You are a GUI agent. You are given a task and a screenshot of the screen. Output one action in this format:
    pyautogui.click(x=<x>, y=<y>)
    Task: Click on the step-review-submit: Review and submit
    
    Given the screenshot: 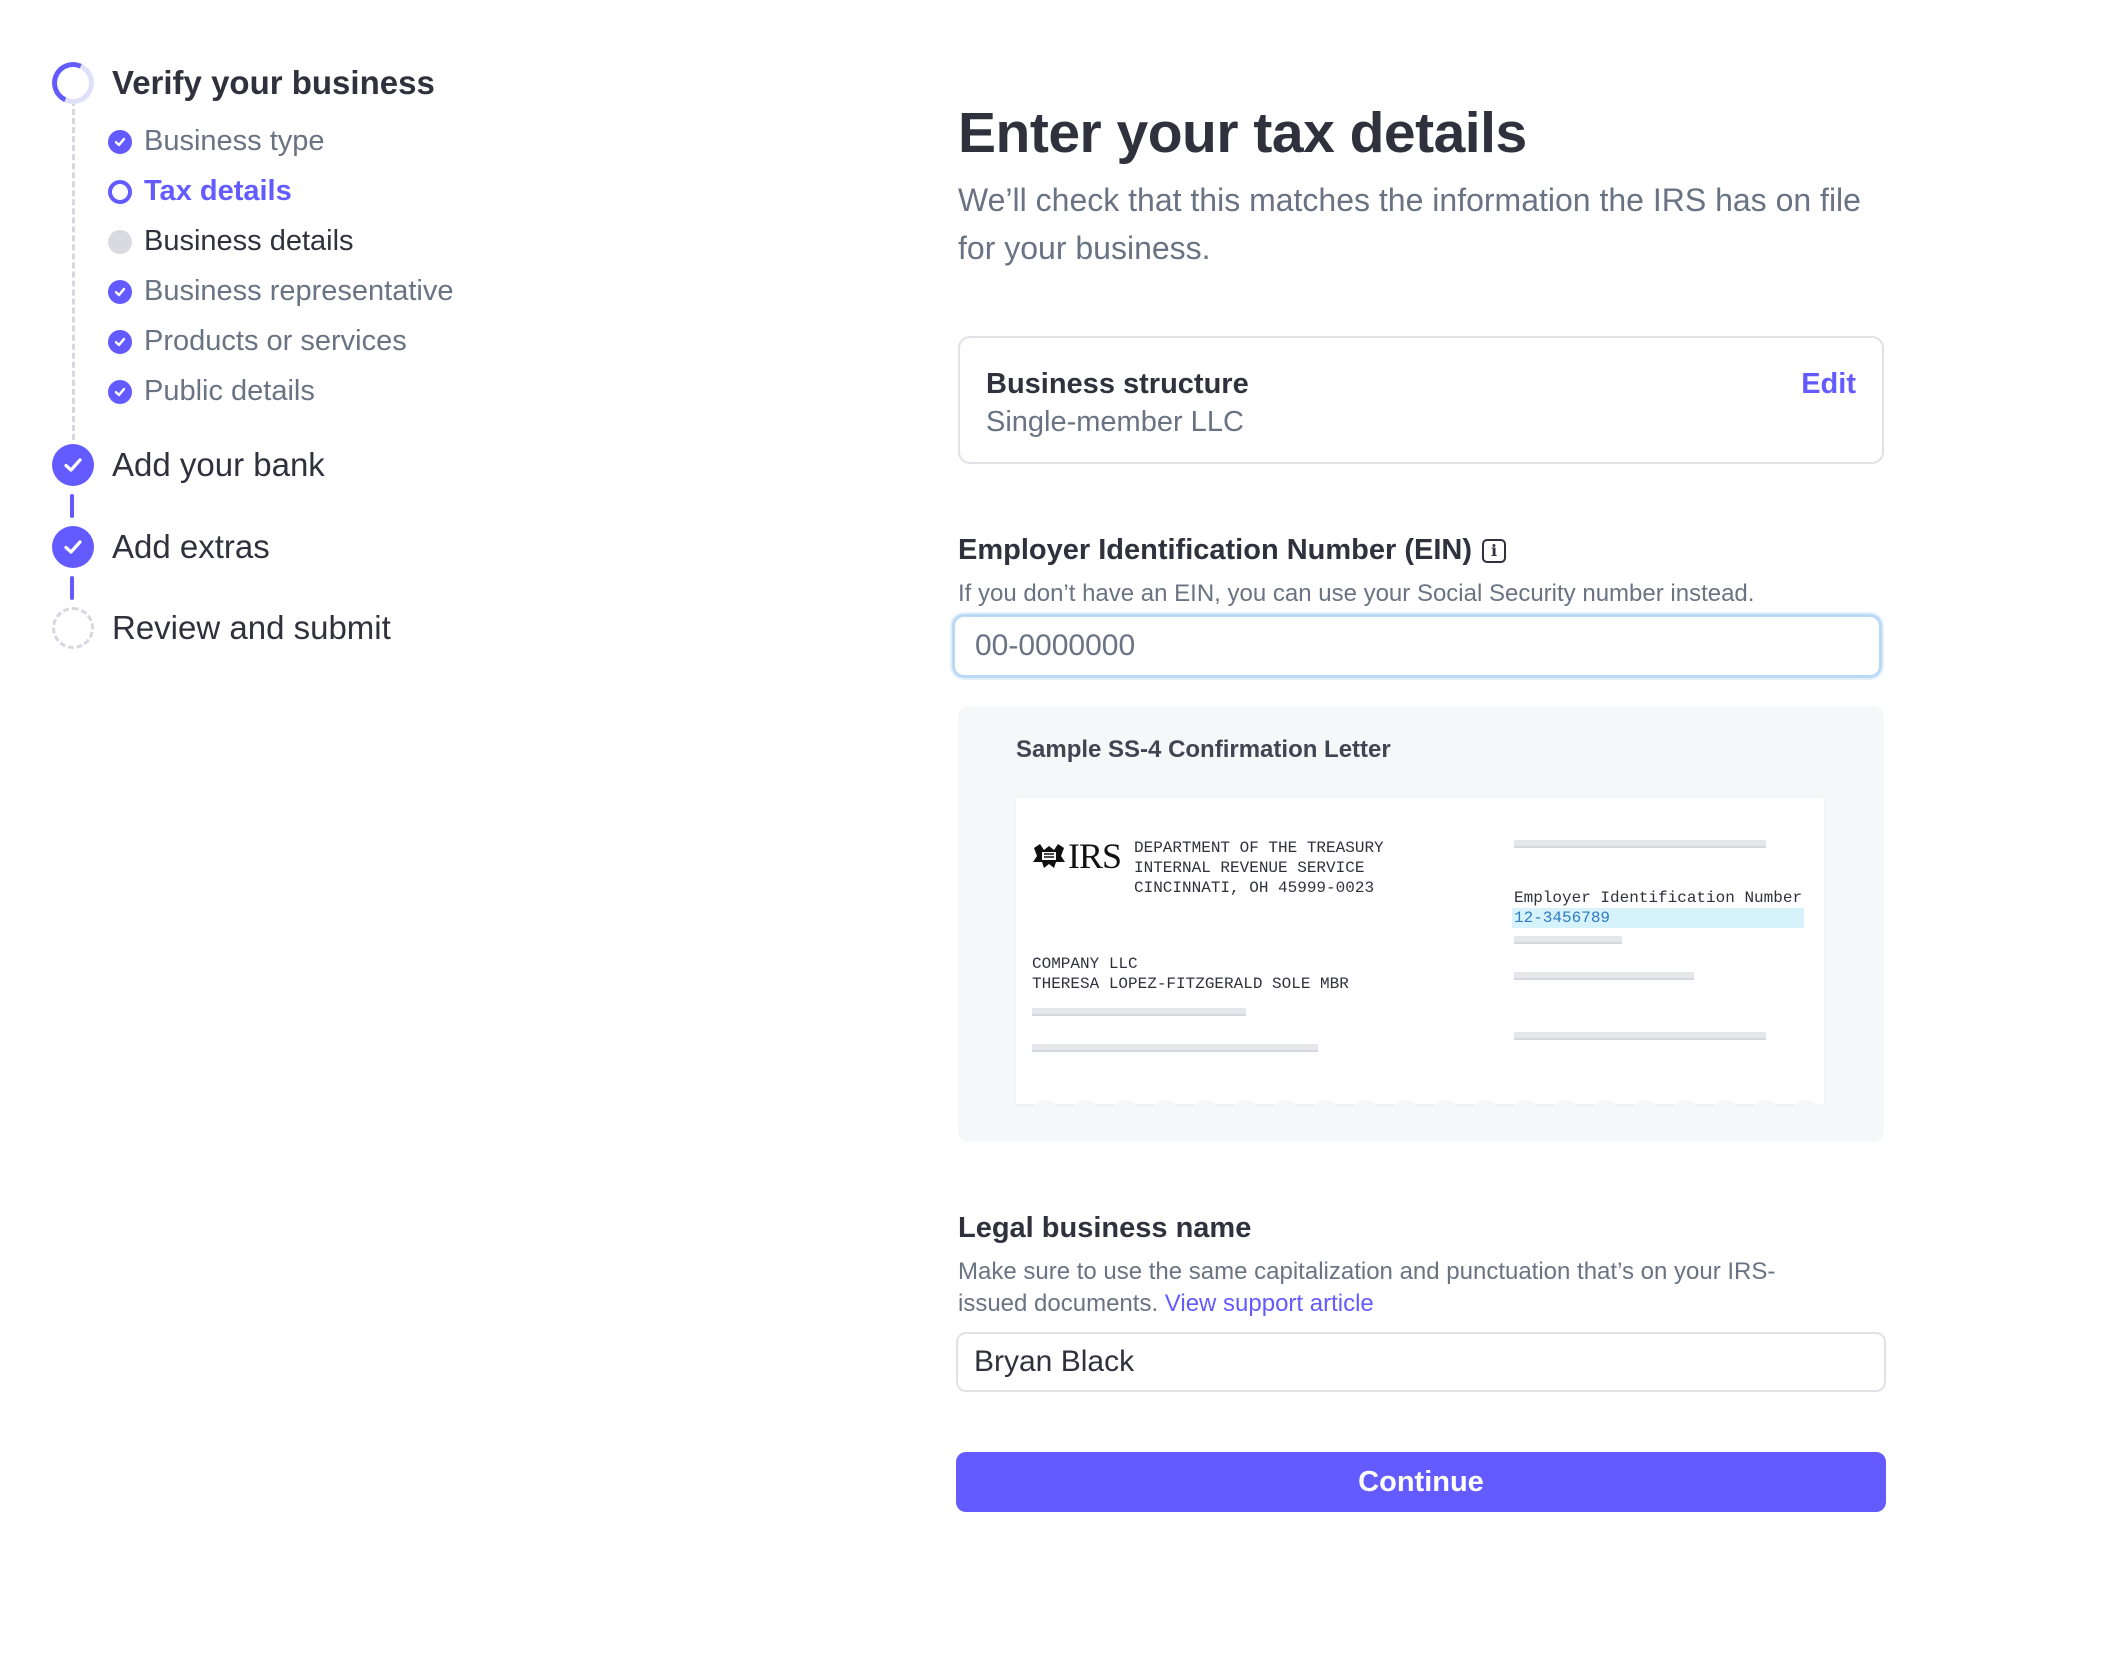 What is the action you would take?
    pyautogui.click(x=221, y=628)
    